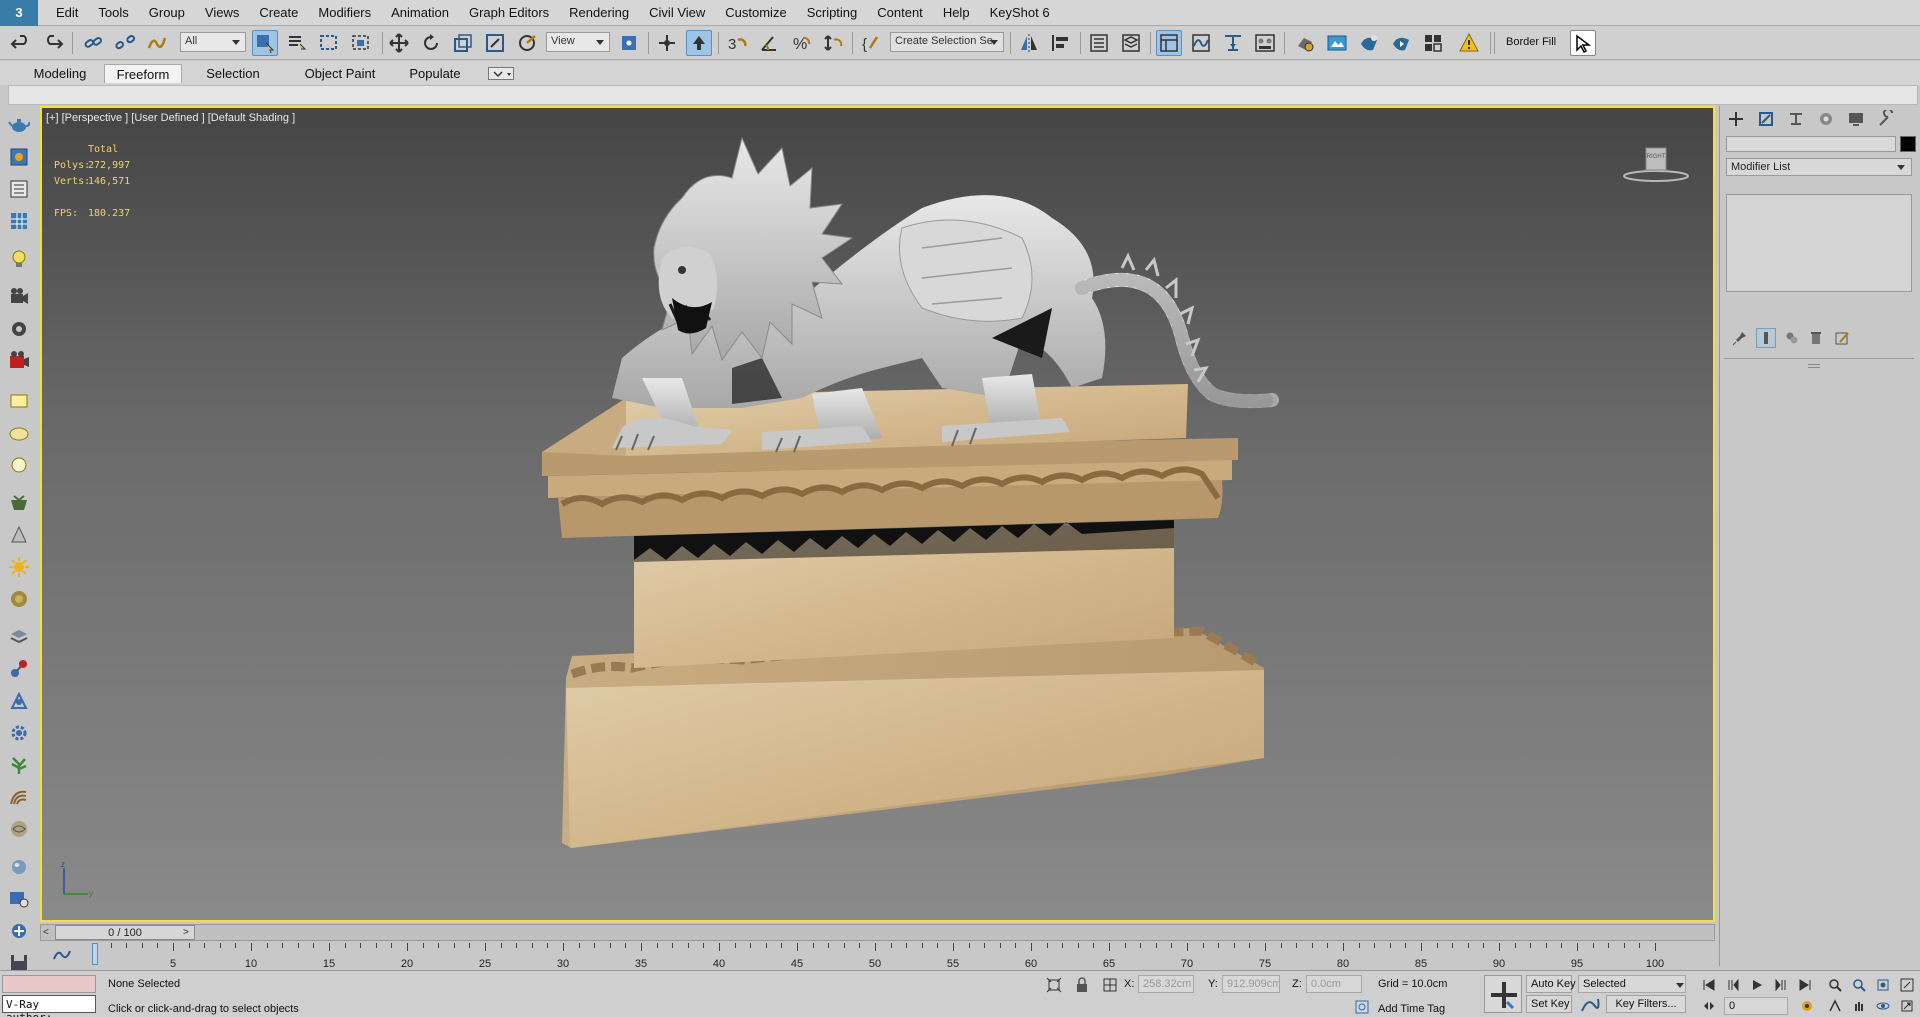 The width and height of the screenshot is (1920, 1017). What do you see at coordinates (1551, 984) in the screenshot?
I see `auto-key-button: Auto Key` at bounding box center [1551, 984].